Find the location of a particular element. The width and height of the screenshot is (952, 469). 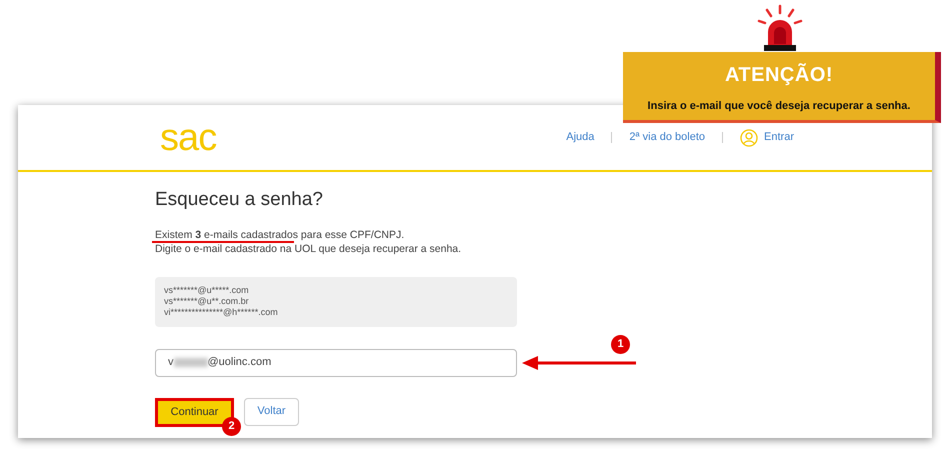

intro-text: Existem 3 e-mails cadastrados para esse CPF/CNPJ. is located at coordinates (280, 235).